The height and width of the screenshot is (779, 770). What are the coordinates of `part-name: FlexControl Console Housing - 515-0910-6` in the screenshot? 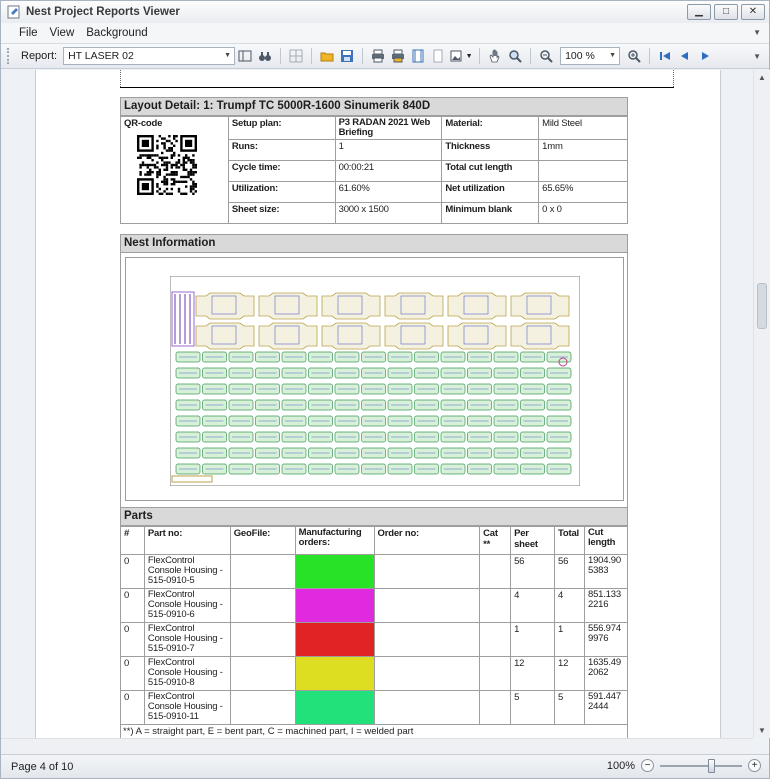 It's located at (187, 605).